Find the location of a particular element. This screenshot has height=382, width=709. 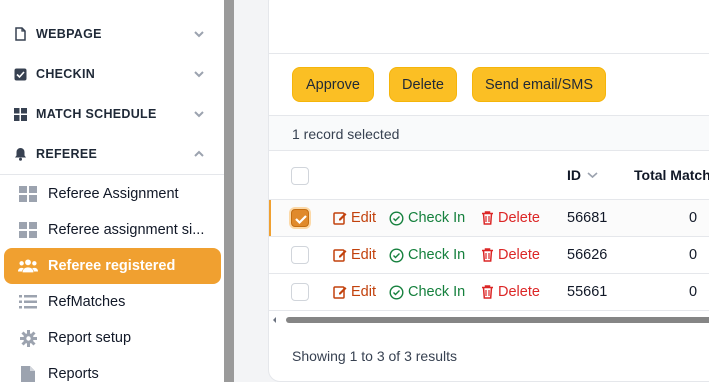

sidebar-section-label: MATCH SCHEDULE is located at coordinates (96, 114).